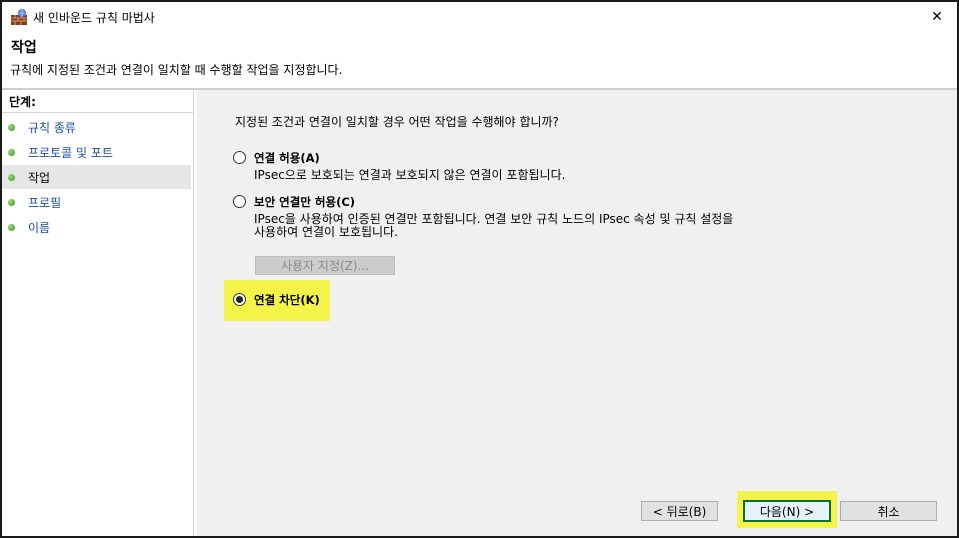 This screenshot has width=959, height=538. What do you see at coordinates (305, 202) in the screenshot?
I see `option-label: 보안 연결만 허용(C)` at bounding box center [305, 202].